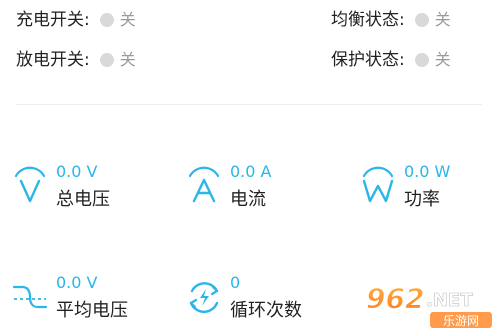 This screenshot has height=333, width=500. Describe the element at coordinates (251, 171) in the screenshot. I see `current-value: 0.0 A` at that location.